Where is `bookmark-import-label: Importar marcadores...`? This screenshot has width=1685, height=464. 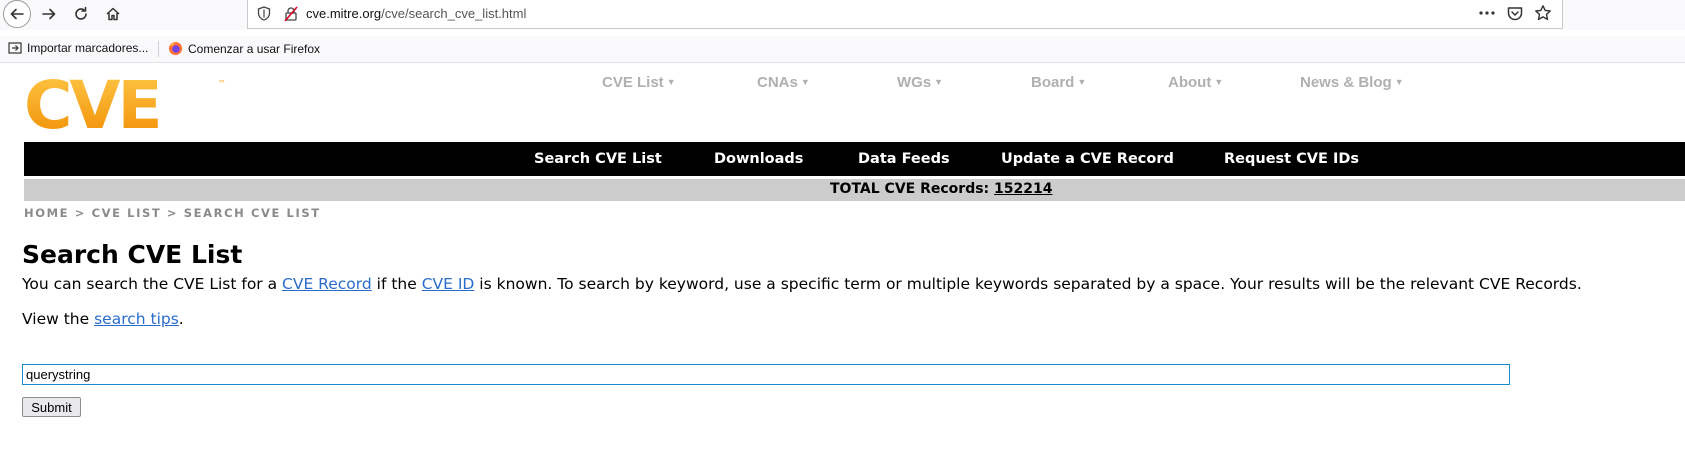
bookmark-import-label: Importar marcadores... is located at coordinates (88, 48).